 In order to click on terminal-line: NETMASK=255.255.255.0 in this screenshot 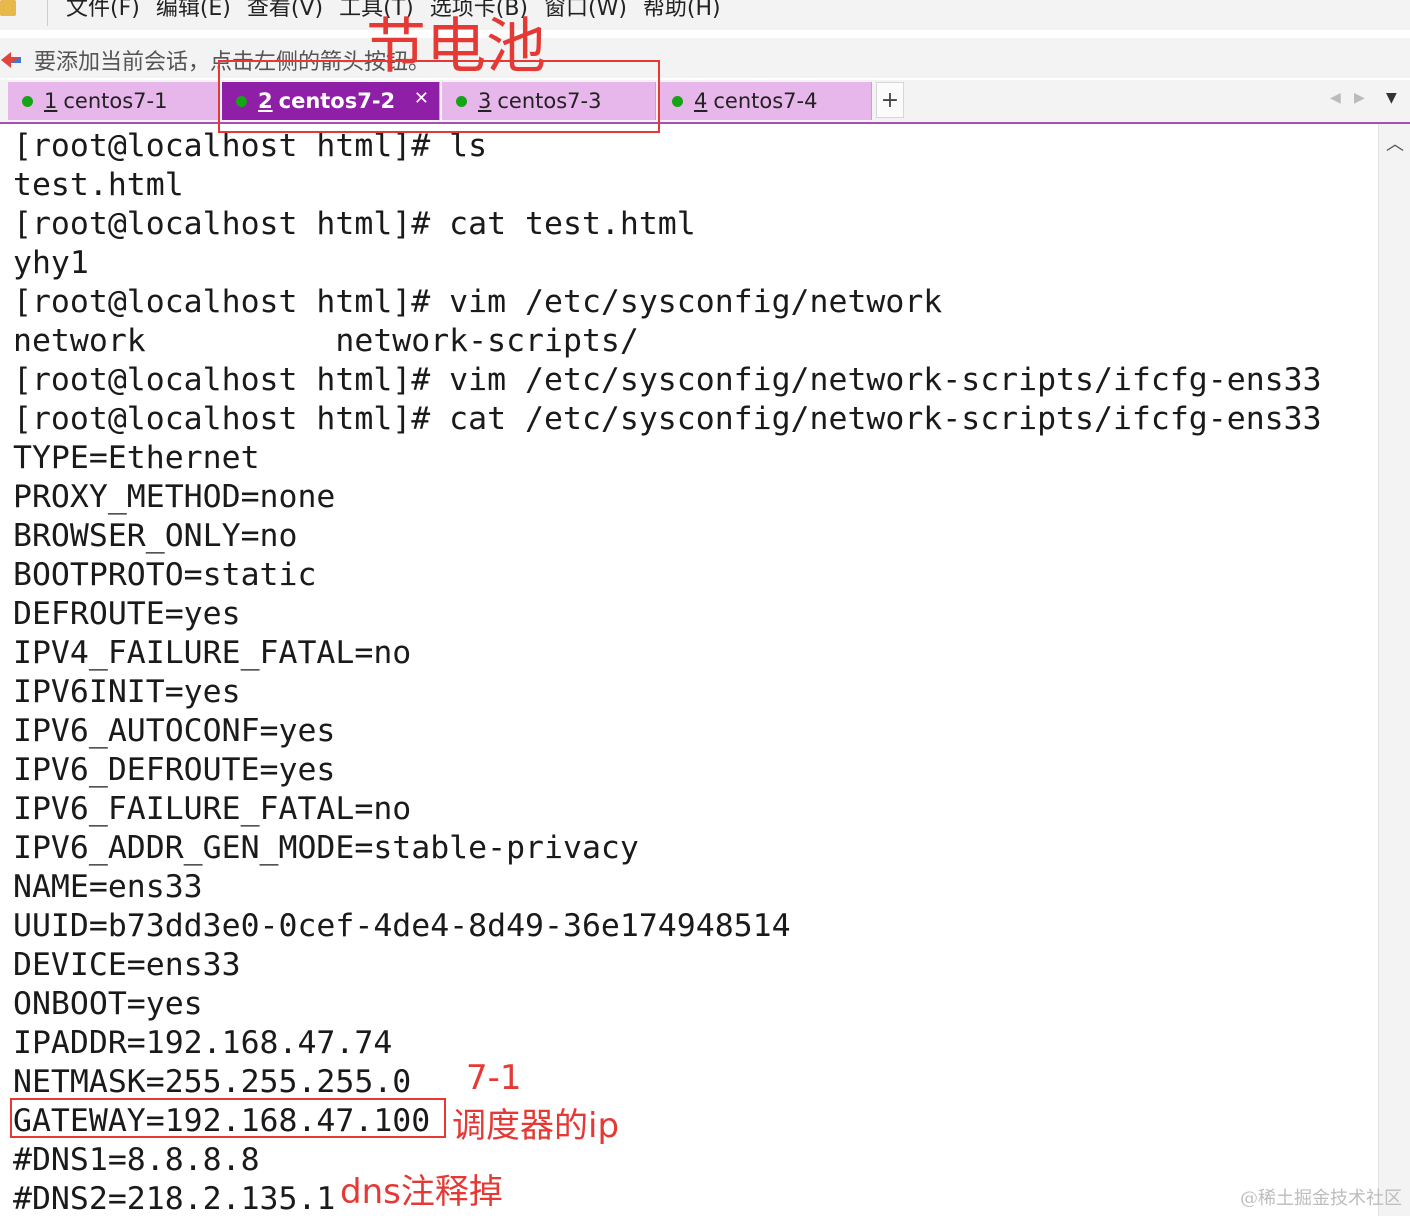, I will do `click(212, 1082)`.